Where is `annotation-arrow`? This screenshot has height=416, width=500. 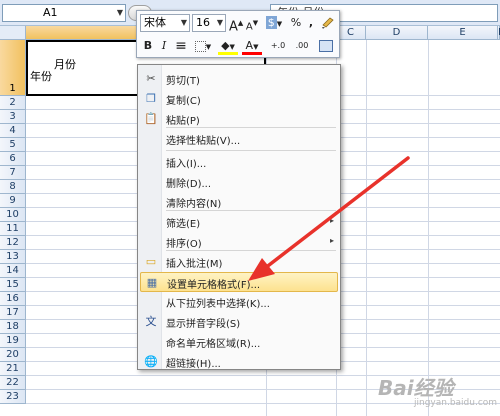 annotation-arrow is located at coordinates (329, 218).